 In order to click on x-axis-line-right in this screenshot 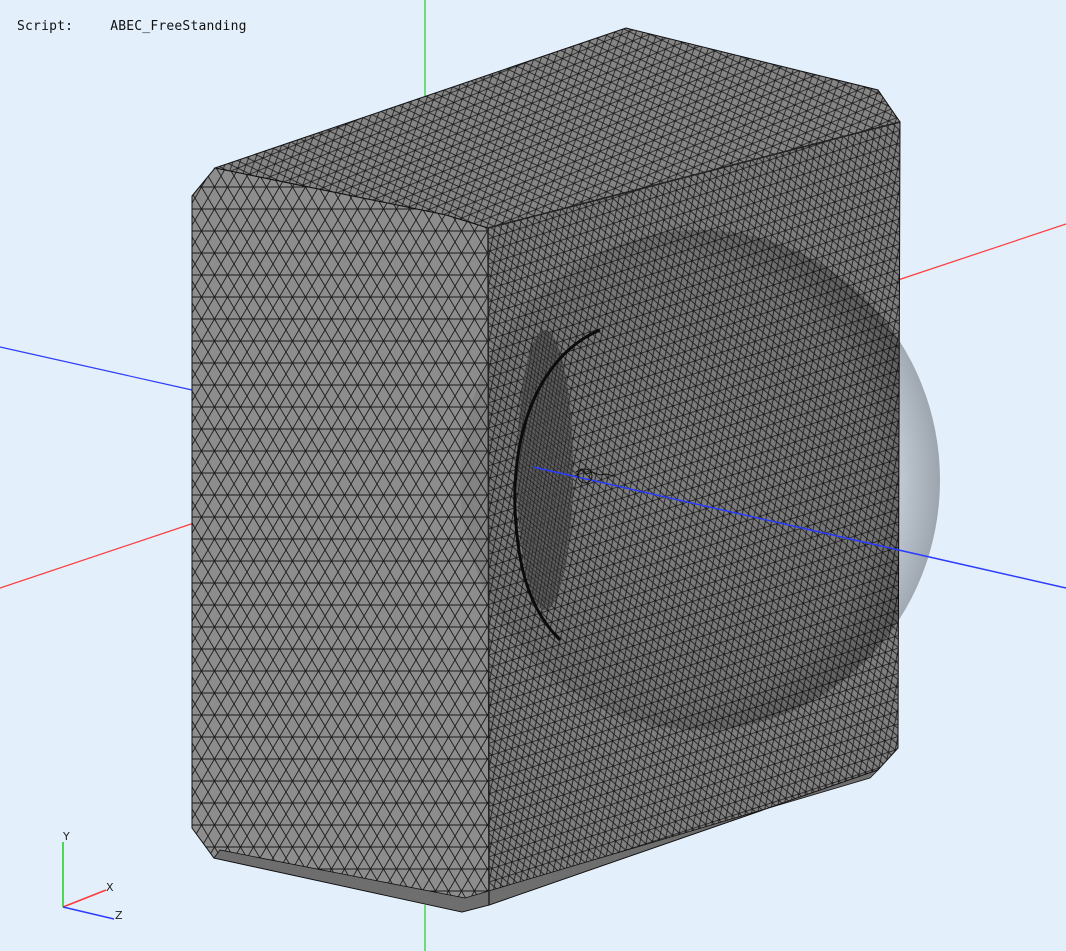, I will do `click(981, 252)`.